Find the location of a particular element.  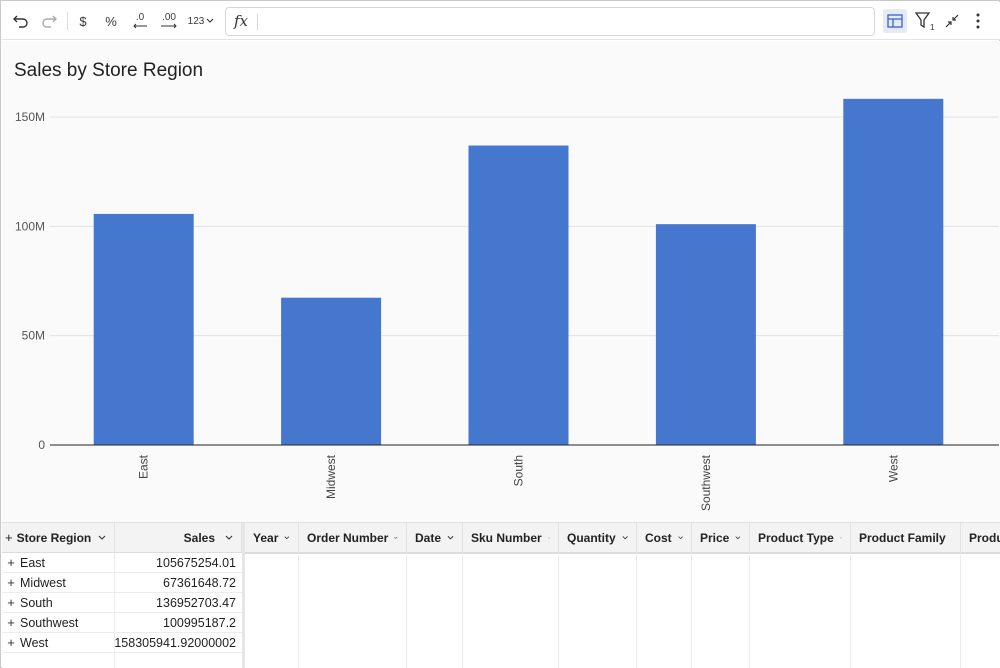

column-header-price: Price is located at coordinates (721, 538).